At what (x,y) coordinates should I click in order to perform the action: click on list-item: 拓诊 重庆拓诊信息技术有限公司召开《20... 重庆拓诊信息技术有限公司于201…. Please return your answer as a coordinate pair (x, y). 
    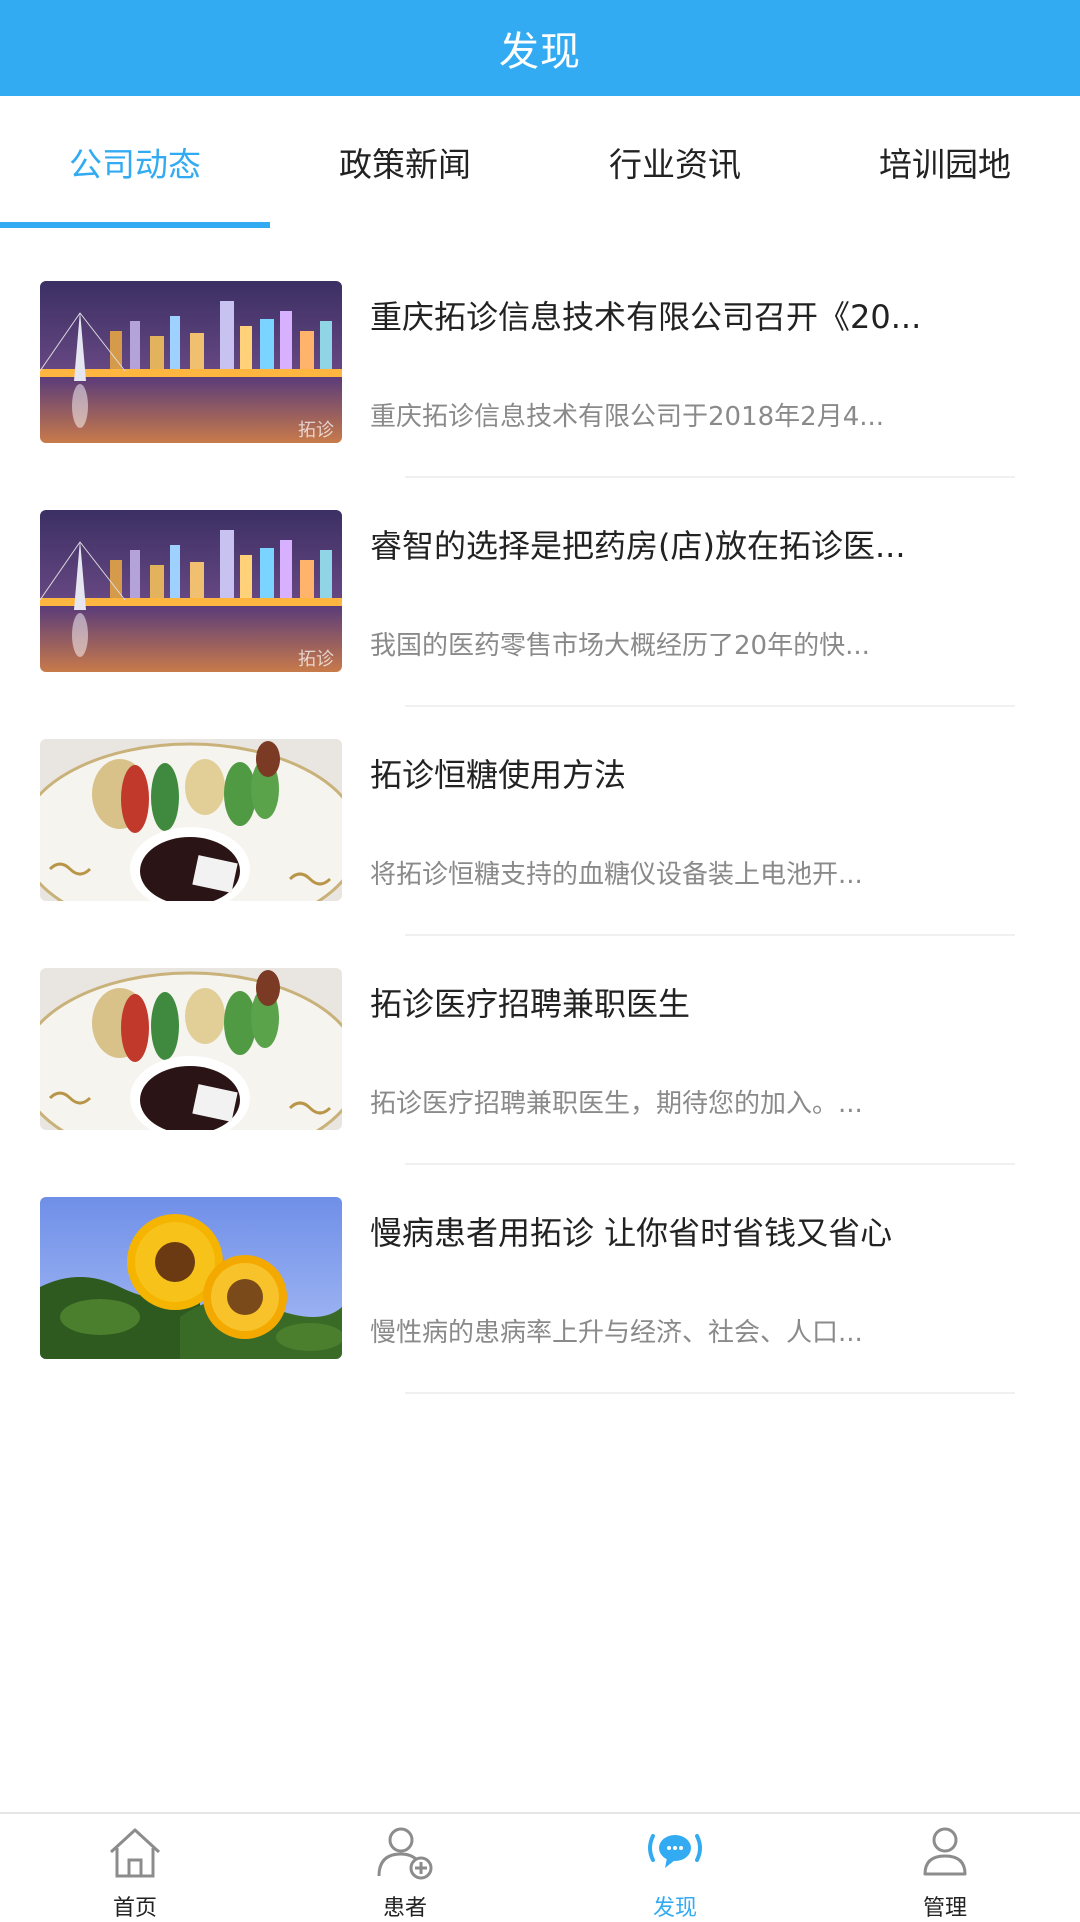
    Looking at the image, I should click on (540, 354).